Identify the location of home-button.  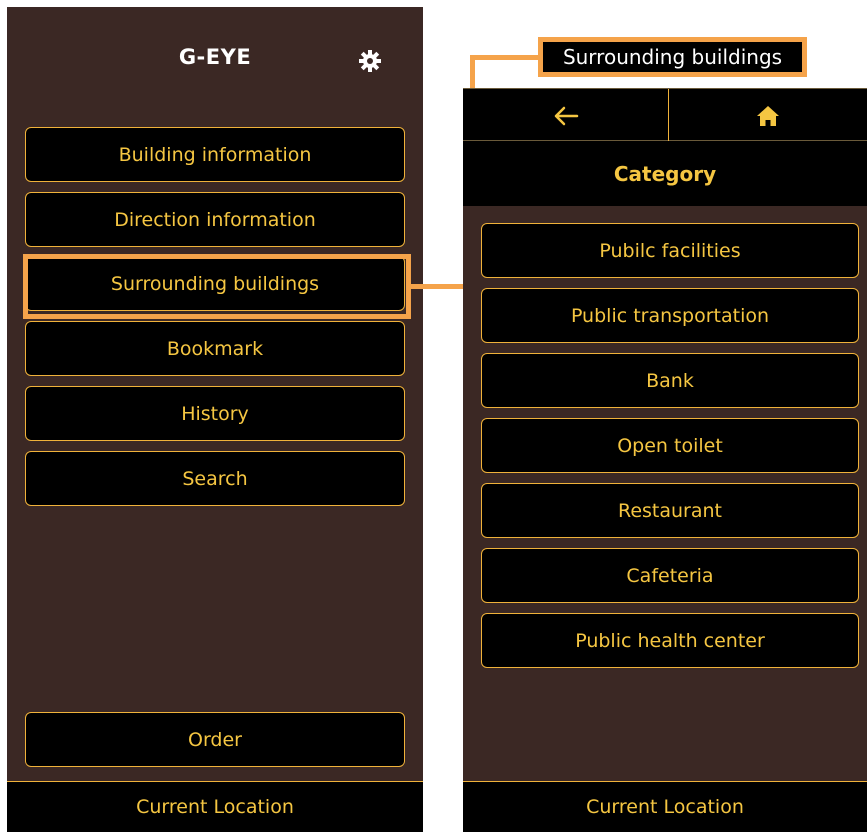
(768, 115).